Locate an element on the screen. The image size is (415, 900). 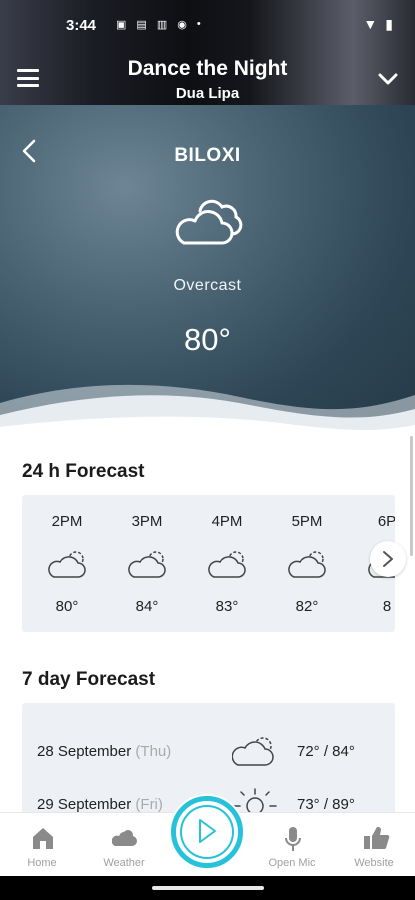
hourly-temp: 82° is located at coordinates (307, 606).